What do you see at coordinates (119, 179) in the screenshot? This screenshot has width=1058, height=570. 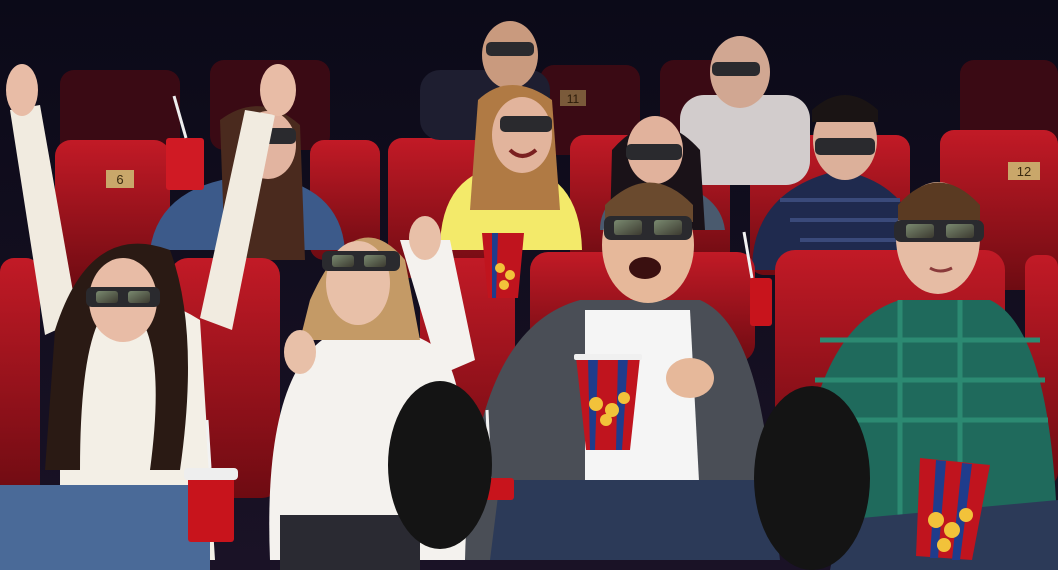 I see `seat-number: 6` at bounding box center [119, 179].